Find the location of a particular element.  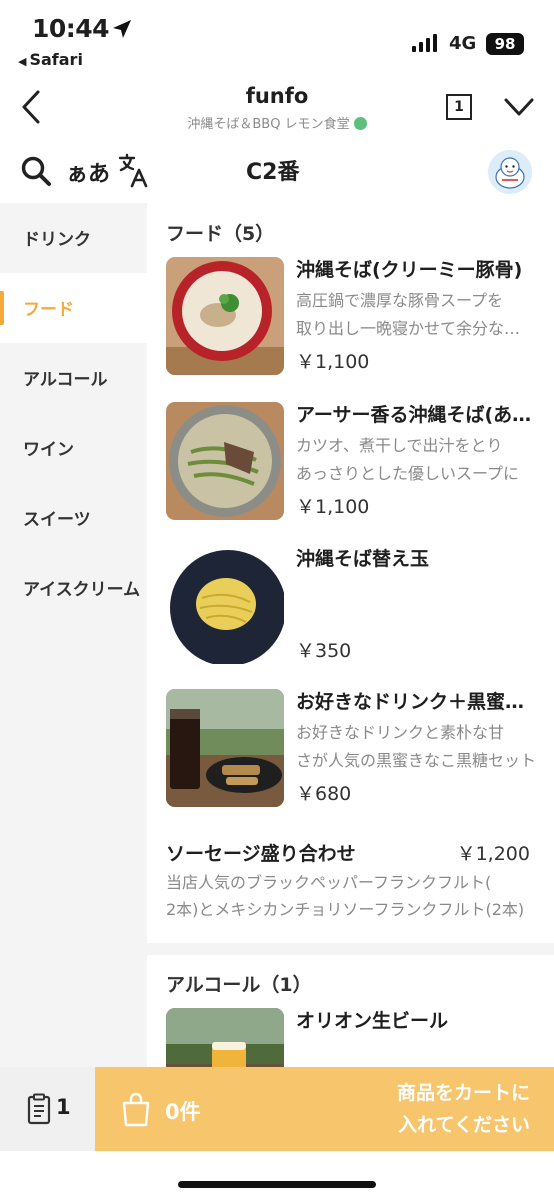

sidebar-item-label: アルコール is located at coordinates (65, 380).